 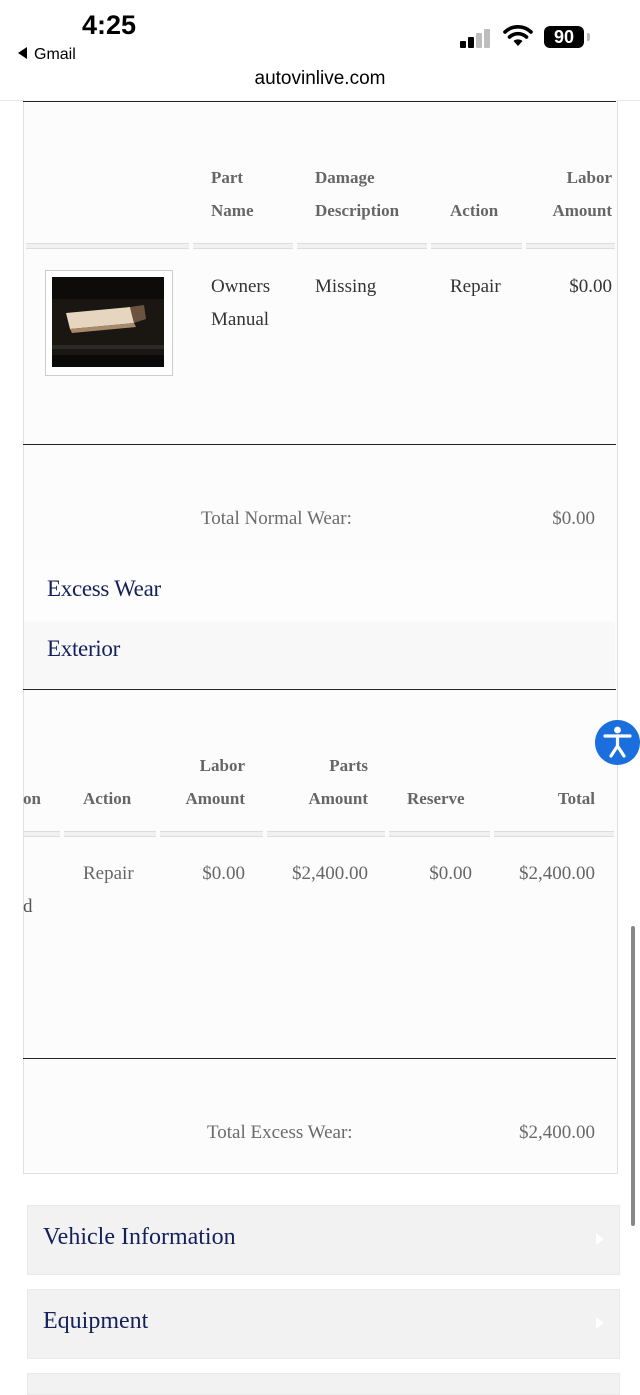 I want to click on row-part-name-line1: Owners, so click(x=241, y=286).